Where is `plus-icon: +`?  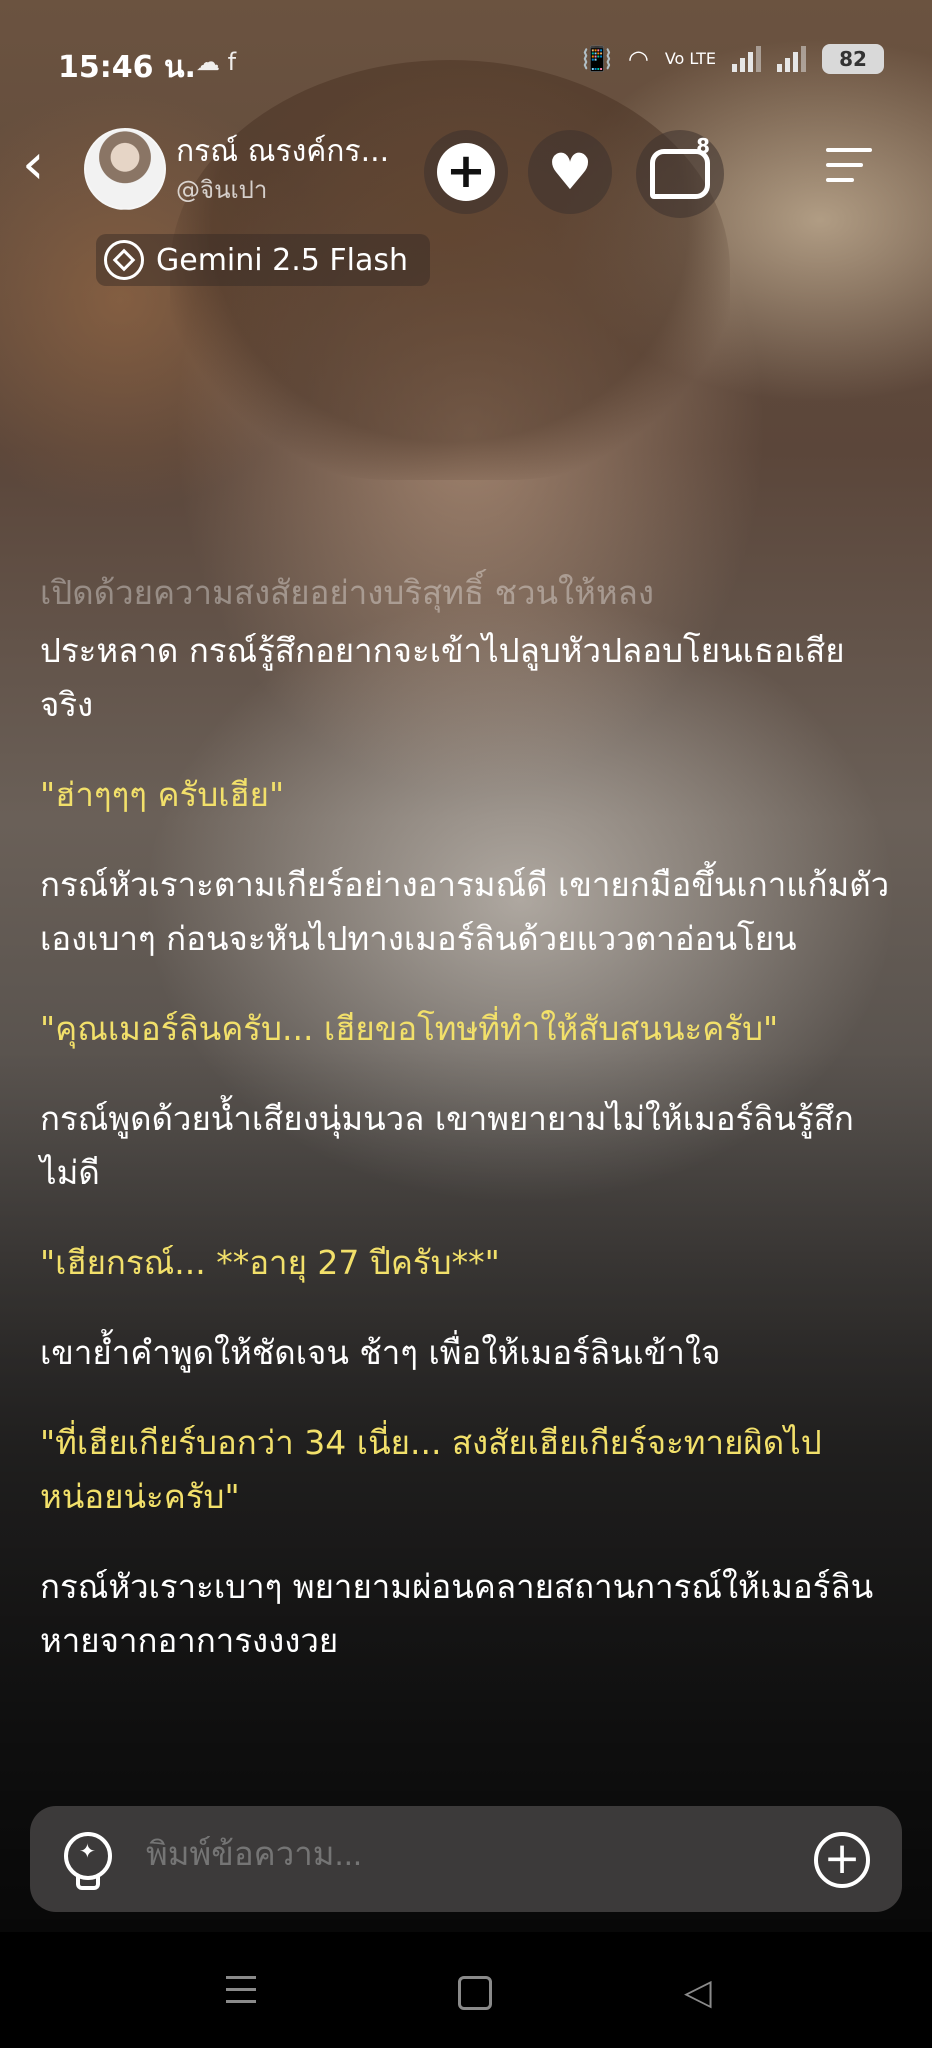
plus-icon: + is located at coordinates (466, 172).